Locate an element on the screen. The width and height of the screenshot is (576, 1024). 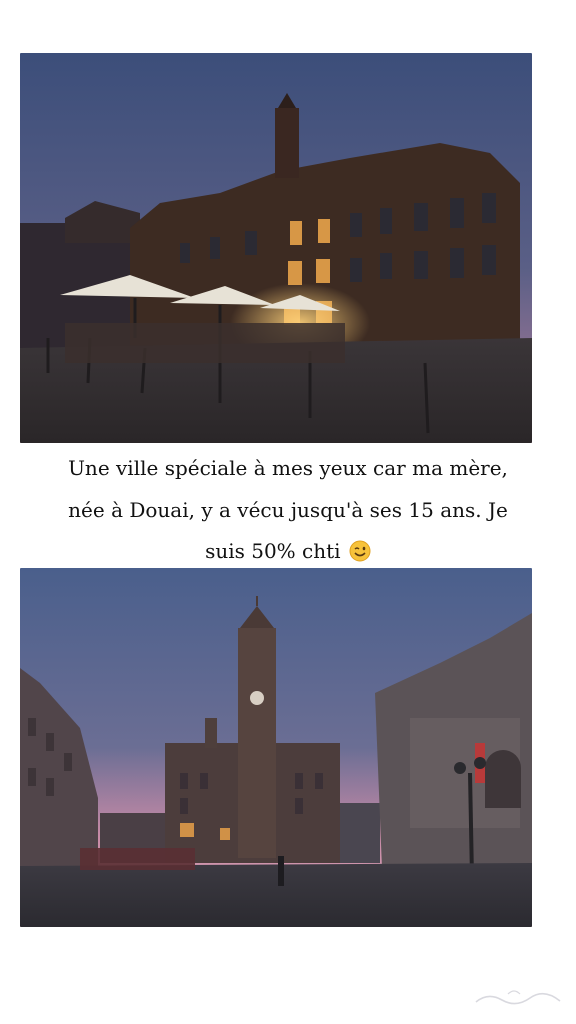
caption-line-3-text: suis 50% chti is located at coordinates (273, 551).